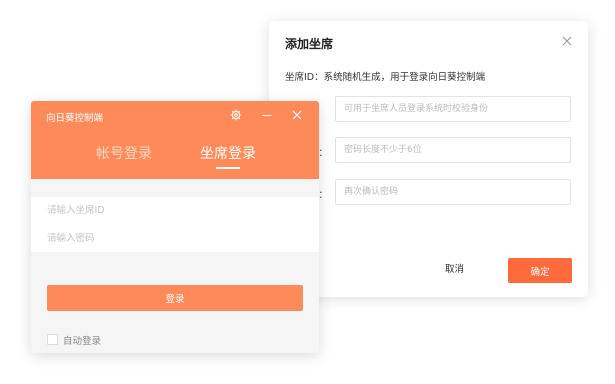 The width and height of the screenshot is (615, 384). Describe the element at coordinates (175, 298) in the screenshot. I see `login-button: 登录` at that location.